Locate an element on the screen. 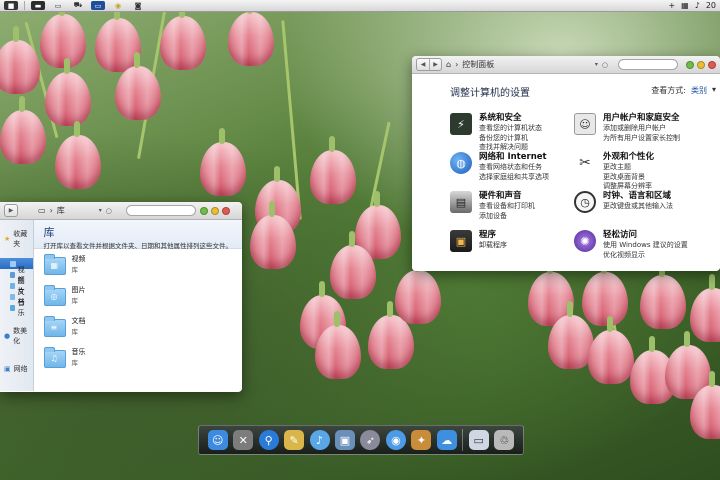 The width and height of the screenshot is (720, 480). launchpad-icon: ➶ is located at coordinates (370, 440).